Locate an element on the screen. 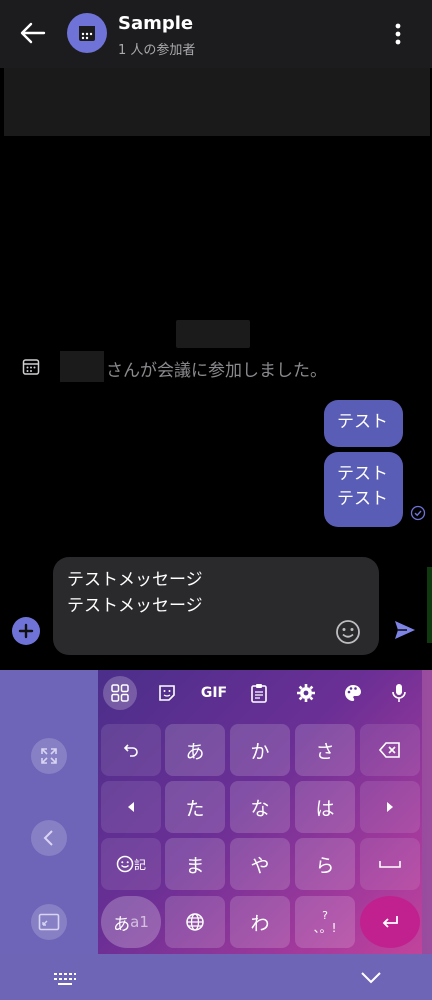 The image size is (432, 1000). voice-input-button is located at coordinates (399, 693).